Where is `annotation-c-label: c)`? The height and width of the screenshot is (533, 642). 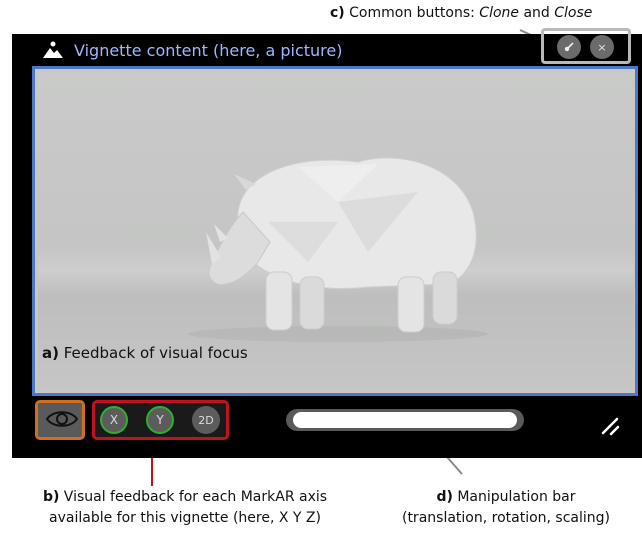 annotation-c-label: c) is located at coordinates (337, 13).